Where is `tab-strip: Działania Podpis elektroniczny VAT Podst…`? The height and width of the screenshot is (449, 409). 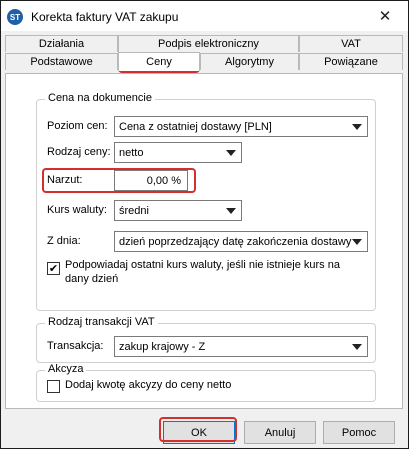
tab-strip: Działania Podpis elektroniczny VAT Podst… is located at coordinates (204, 53).